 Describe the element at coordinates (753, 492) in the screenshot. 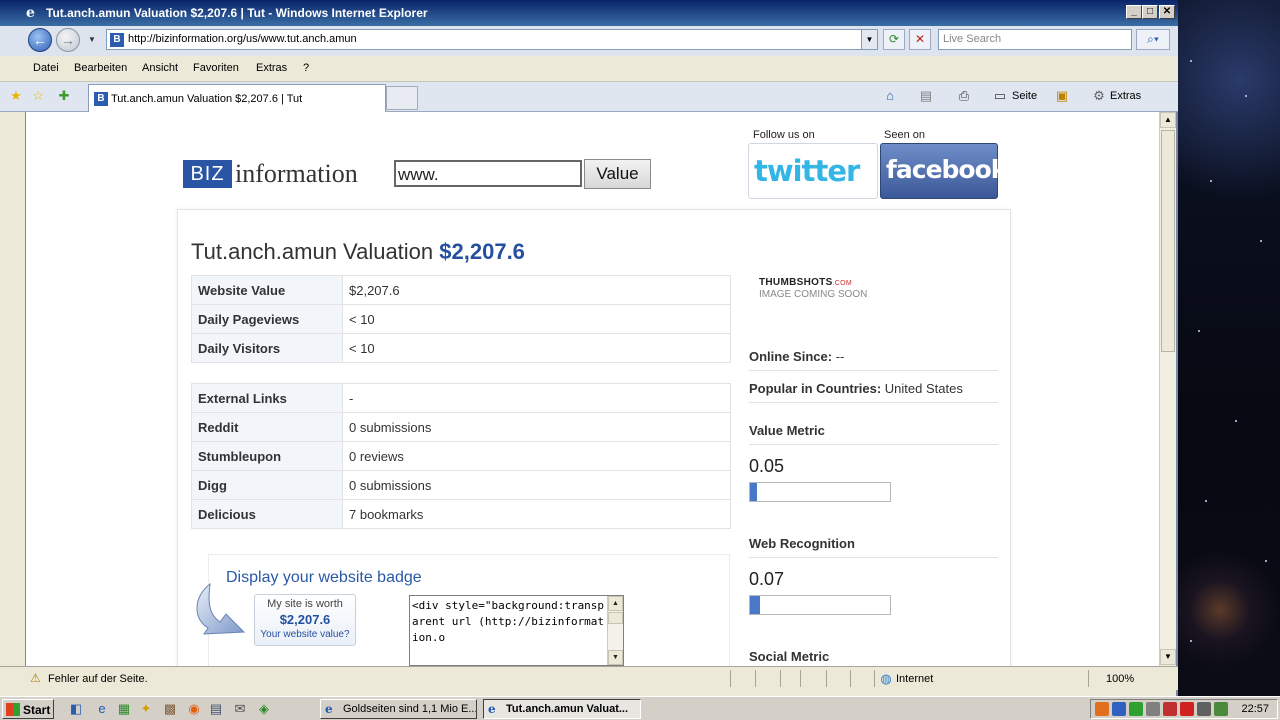

I see `value-metric-fill` at that location.